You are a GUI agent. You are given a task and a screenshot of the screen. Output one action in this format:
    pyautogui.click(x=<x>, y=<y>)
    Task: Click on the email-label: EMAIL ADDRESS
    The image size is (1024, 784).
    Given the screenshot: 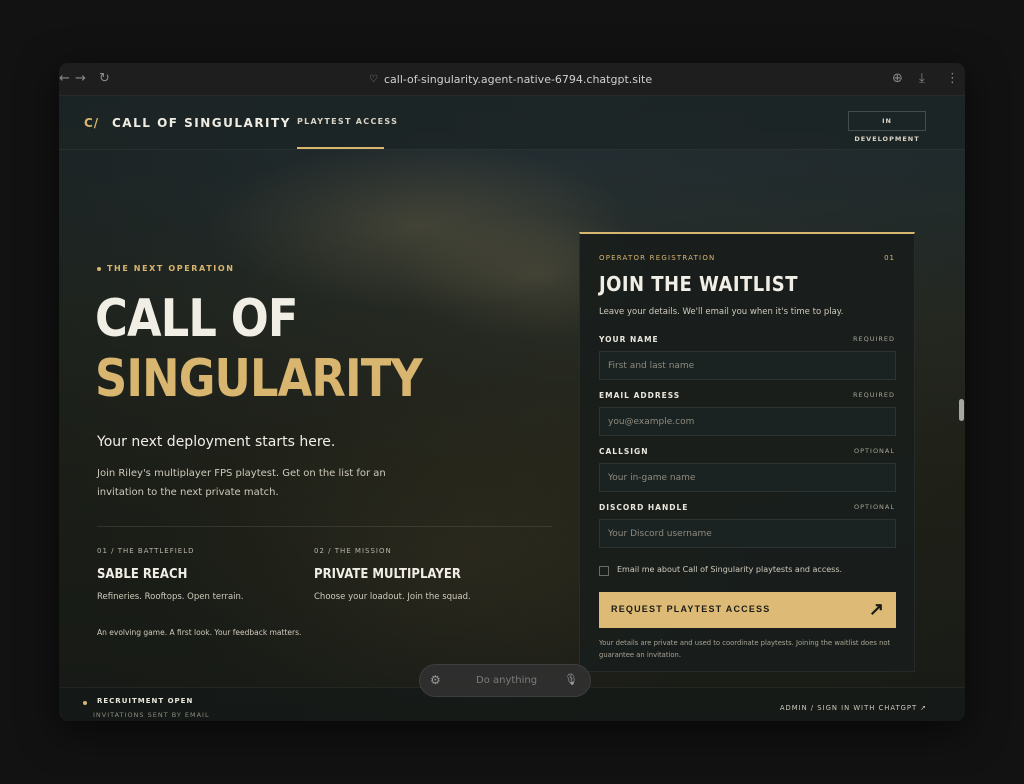 What is the action you would take?
    pyautogui.click(x=640, y=395)
    